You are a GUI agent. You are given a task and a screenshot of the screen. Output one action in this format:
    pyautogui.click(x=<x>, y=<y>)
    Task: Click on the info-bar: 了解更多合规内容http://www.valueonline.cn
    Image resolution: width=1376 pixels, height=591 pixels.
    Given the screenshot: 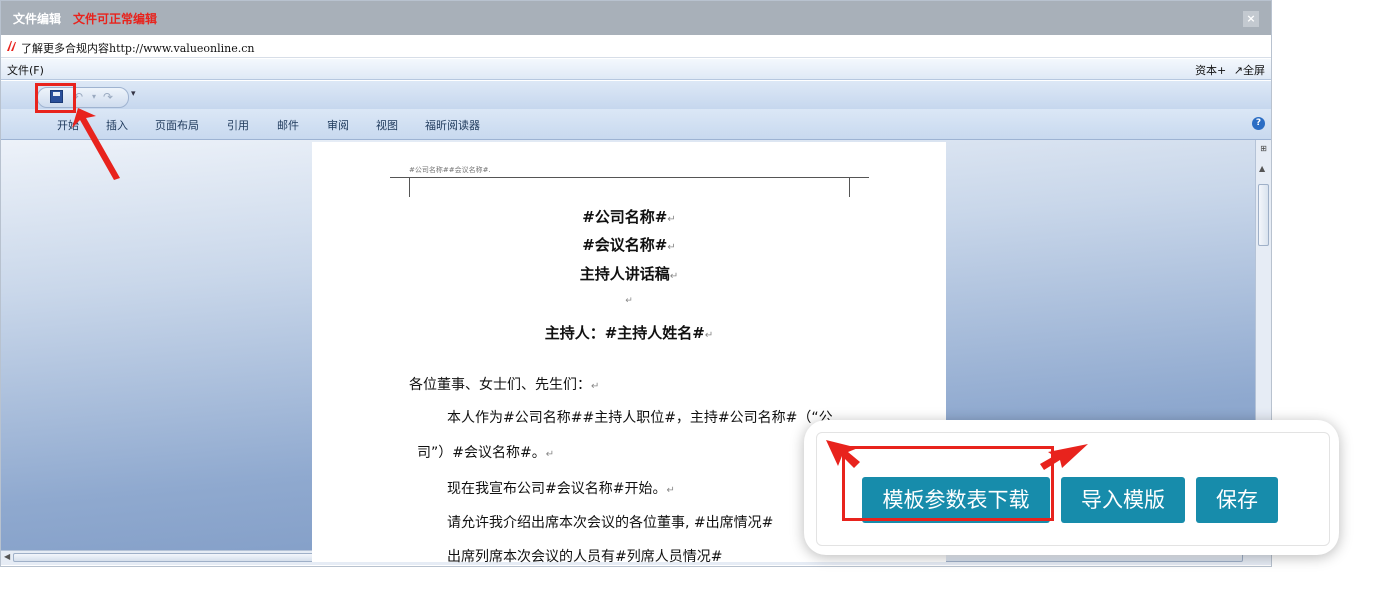 What is the action you would take?
    pyautogui.click(x=636, y=47)
    